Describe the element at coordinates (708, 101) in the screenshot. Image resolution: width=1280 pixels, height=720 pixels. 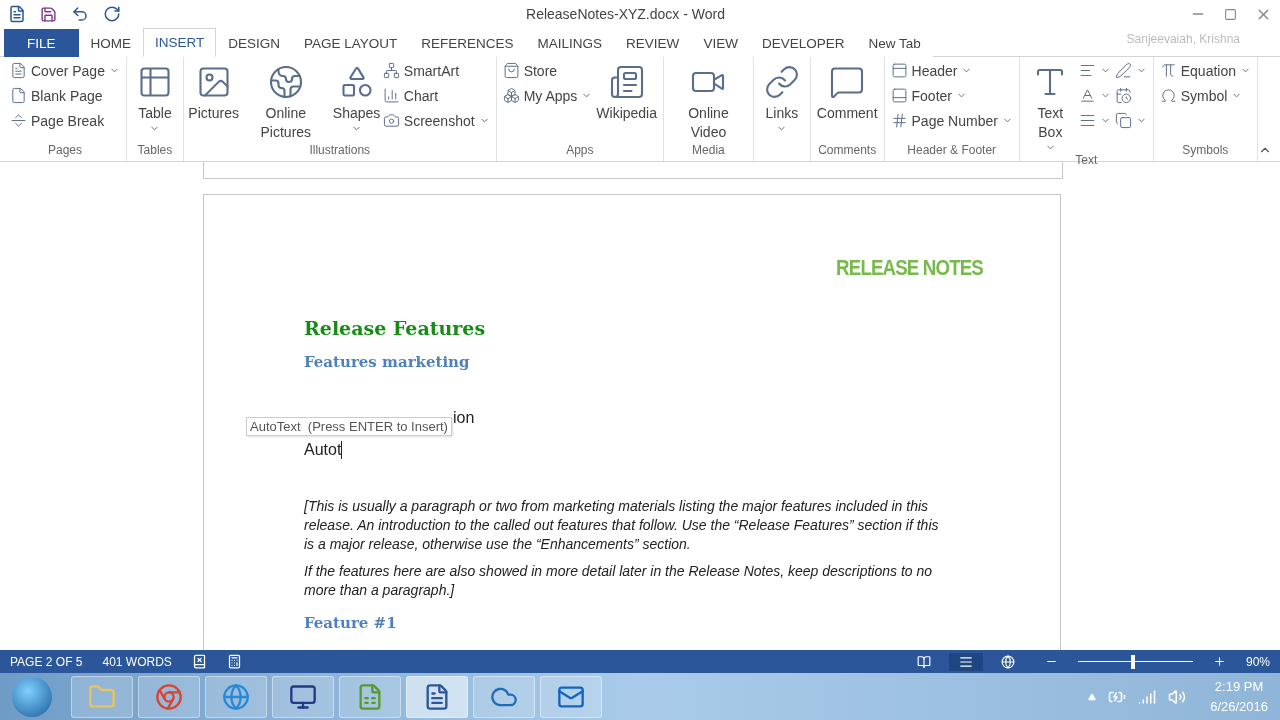
I see `ribbon-button: Online Video` at that location.